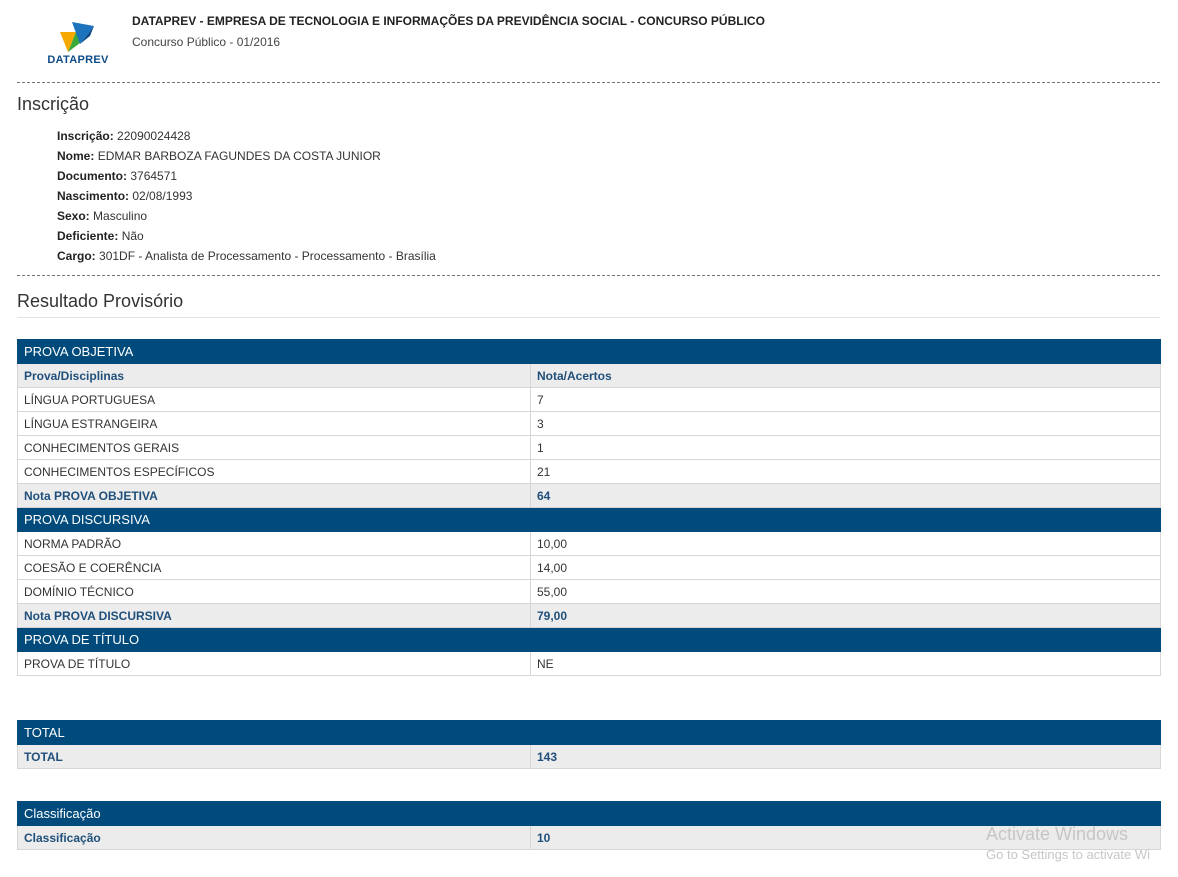 This screenshot has height=877, width=1178. Describe the element at coordinates (274, 663) in the screenshot. I see `row-name: PROVA DE TÍTULO` at that location.